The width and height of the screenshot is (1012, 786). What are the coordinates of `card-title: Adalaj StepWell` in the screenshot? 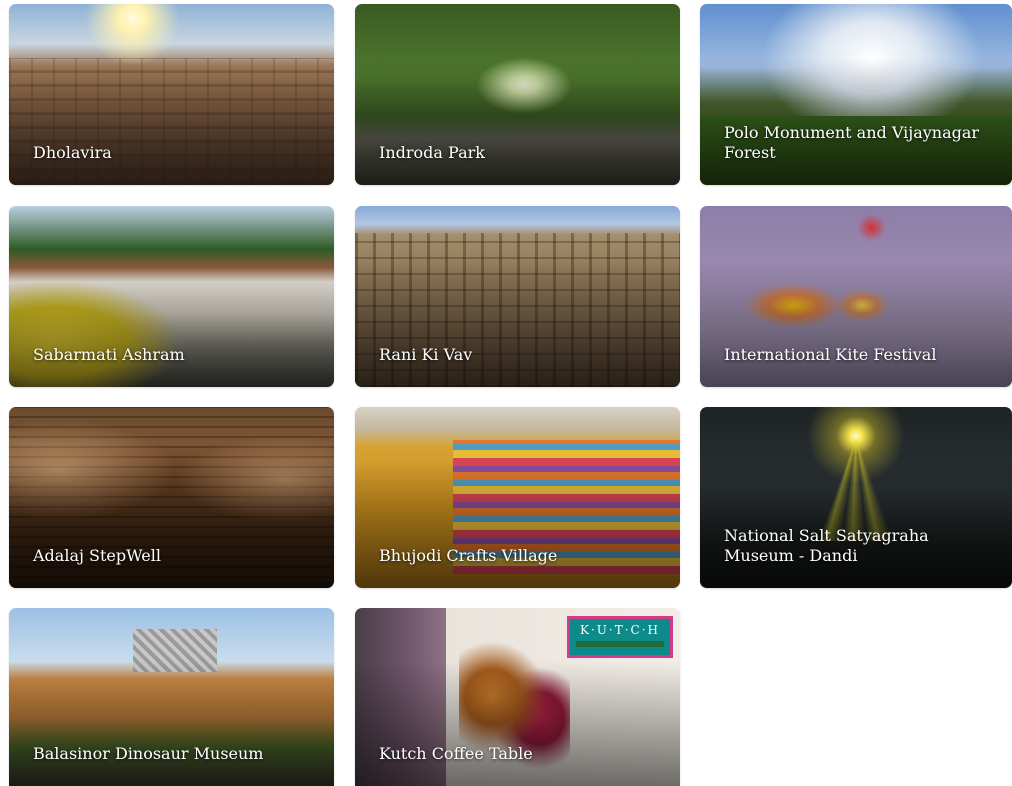 It's located at (97, 555).